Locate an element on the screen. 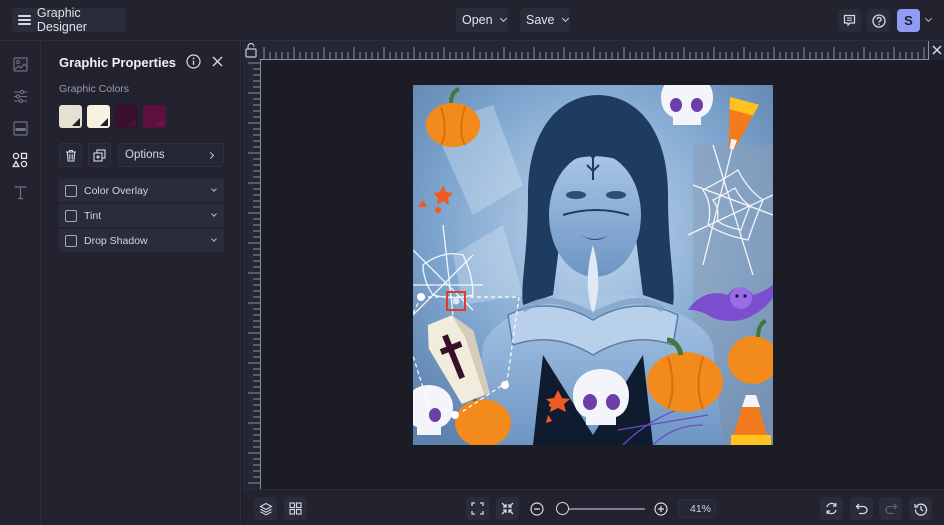 The image size is (944, 525). drop-shadow-checkbox is located at coordinates (71, 240).